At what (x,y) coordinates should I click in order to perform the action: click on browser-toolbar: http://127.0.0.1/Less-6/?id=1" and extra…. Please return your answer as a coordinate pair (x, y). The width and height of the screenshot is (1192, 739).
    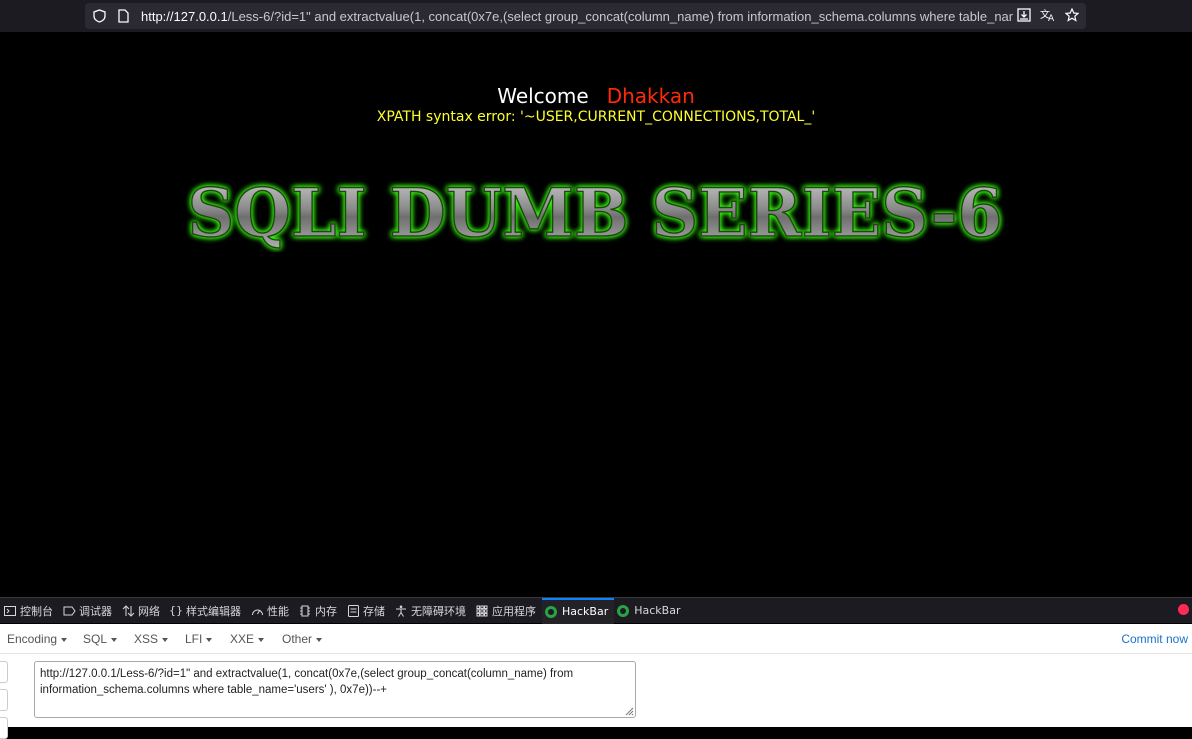
    Looking at the image, I should click on (596, 16).